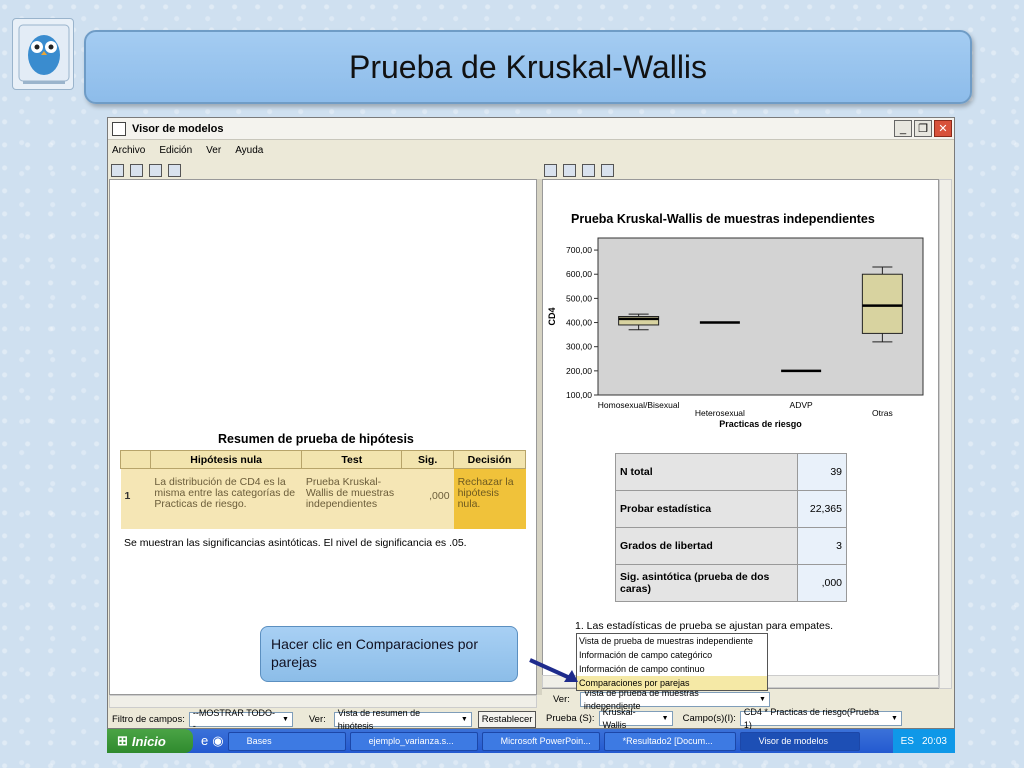 The width and height of the screenshot is (1024, 768). I want to click on clock: 20:03, so click(934, 741).